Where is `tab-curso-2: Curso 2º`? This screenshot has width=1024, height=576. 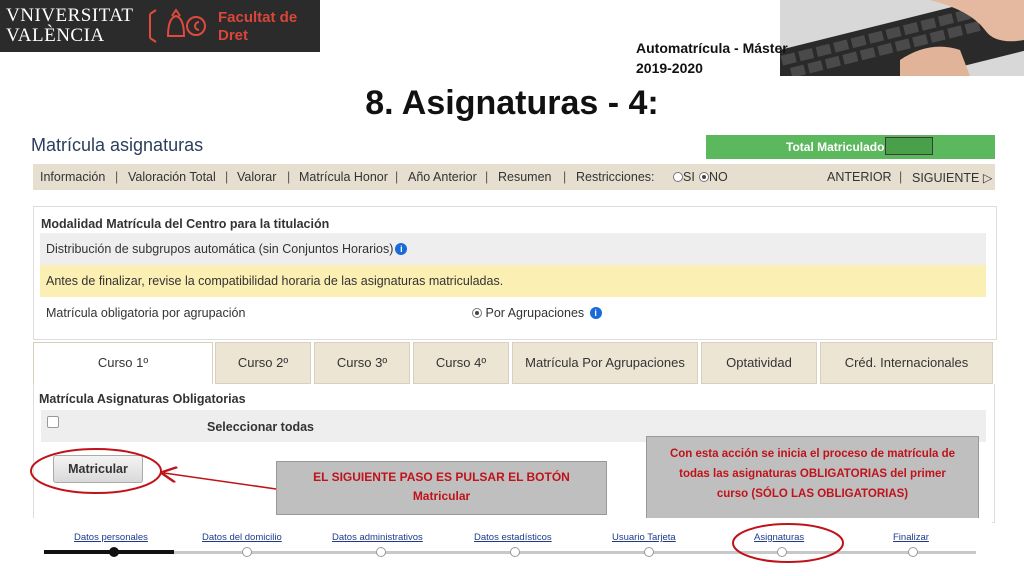
tab-curso-2: Curso 2º is located at coordinates (263, 363).